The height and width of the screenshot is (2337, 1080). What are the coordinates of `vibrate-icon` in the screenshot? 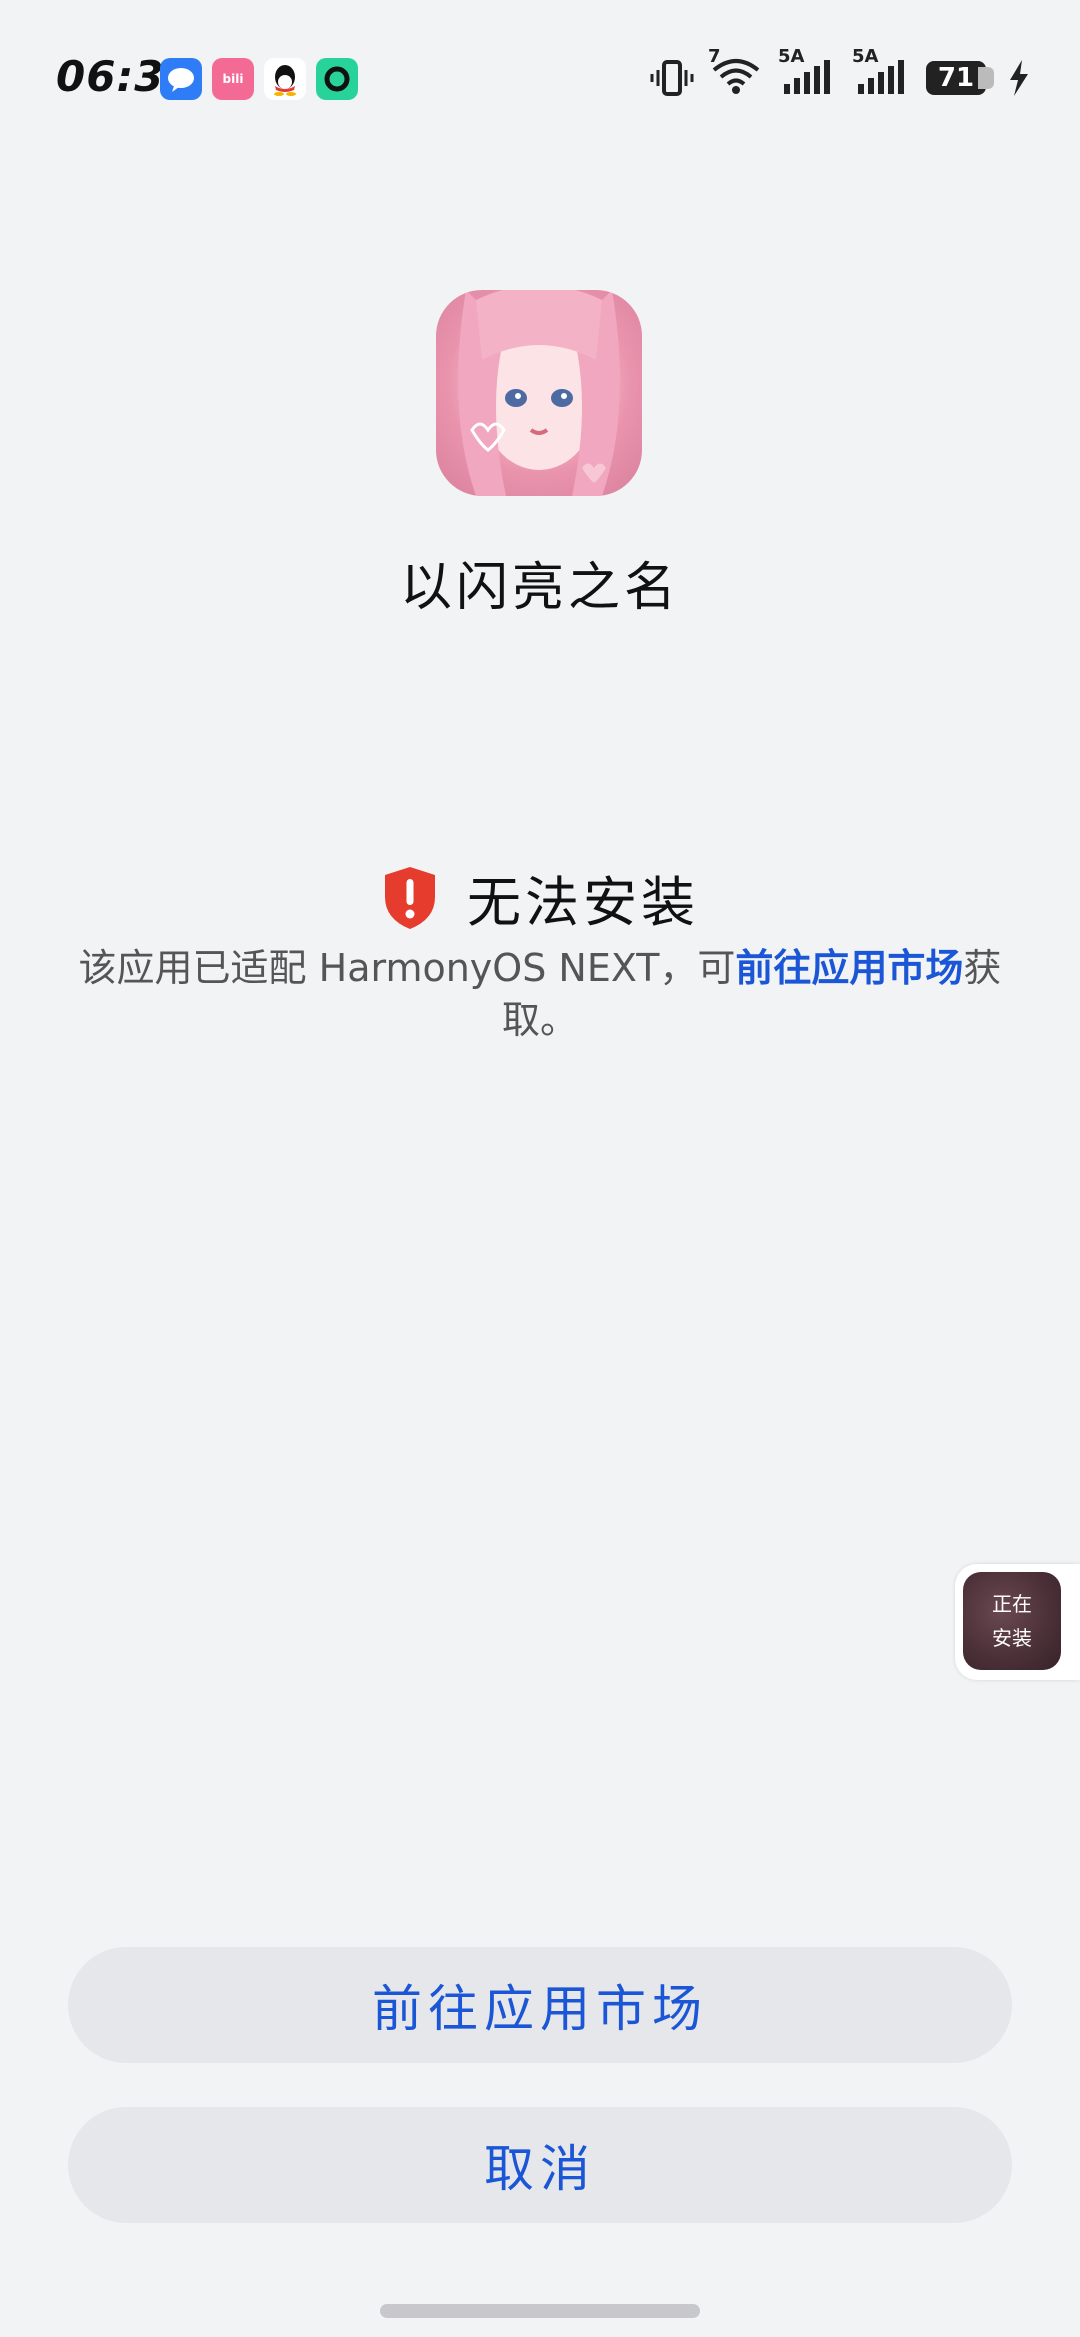 It's located at (672, 78).